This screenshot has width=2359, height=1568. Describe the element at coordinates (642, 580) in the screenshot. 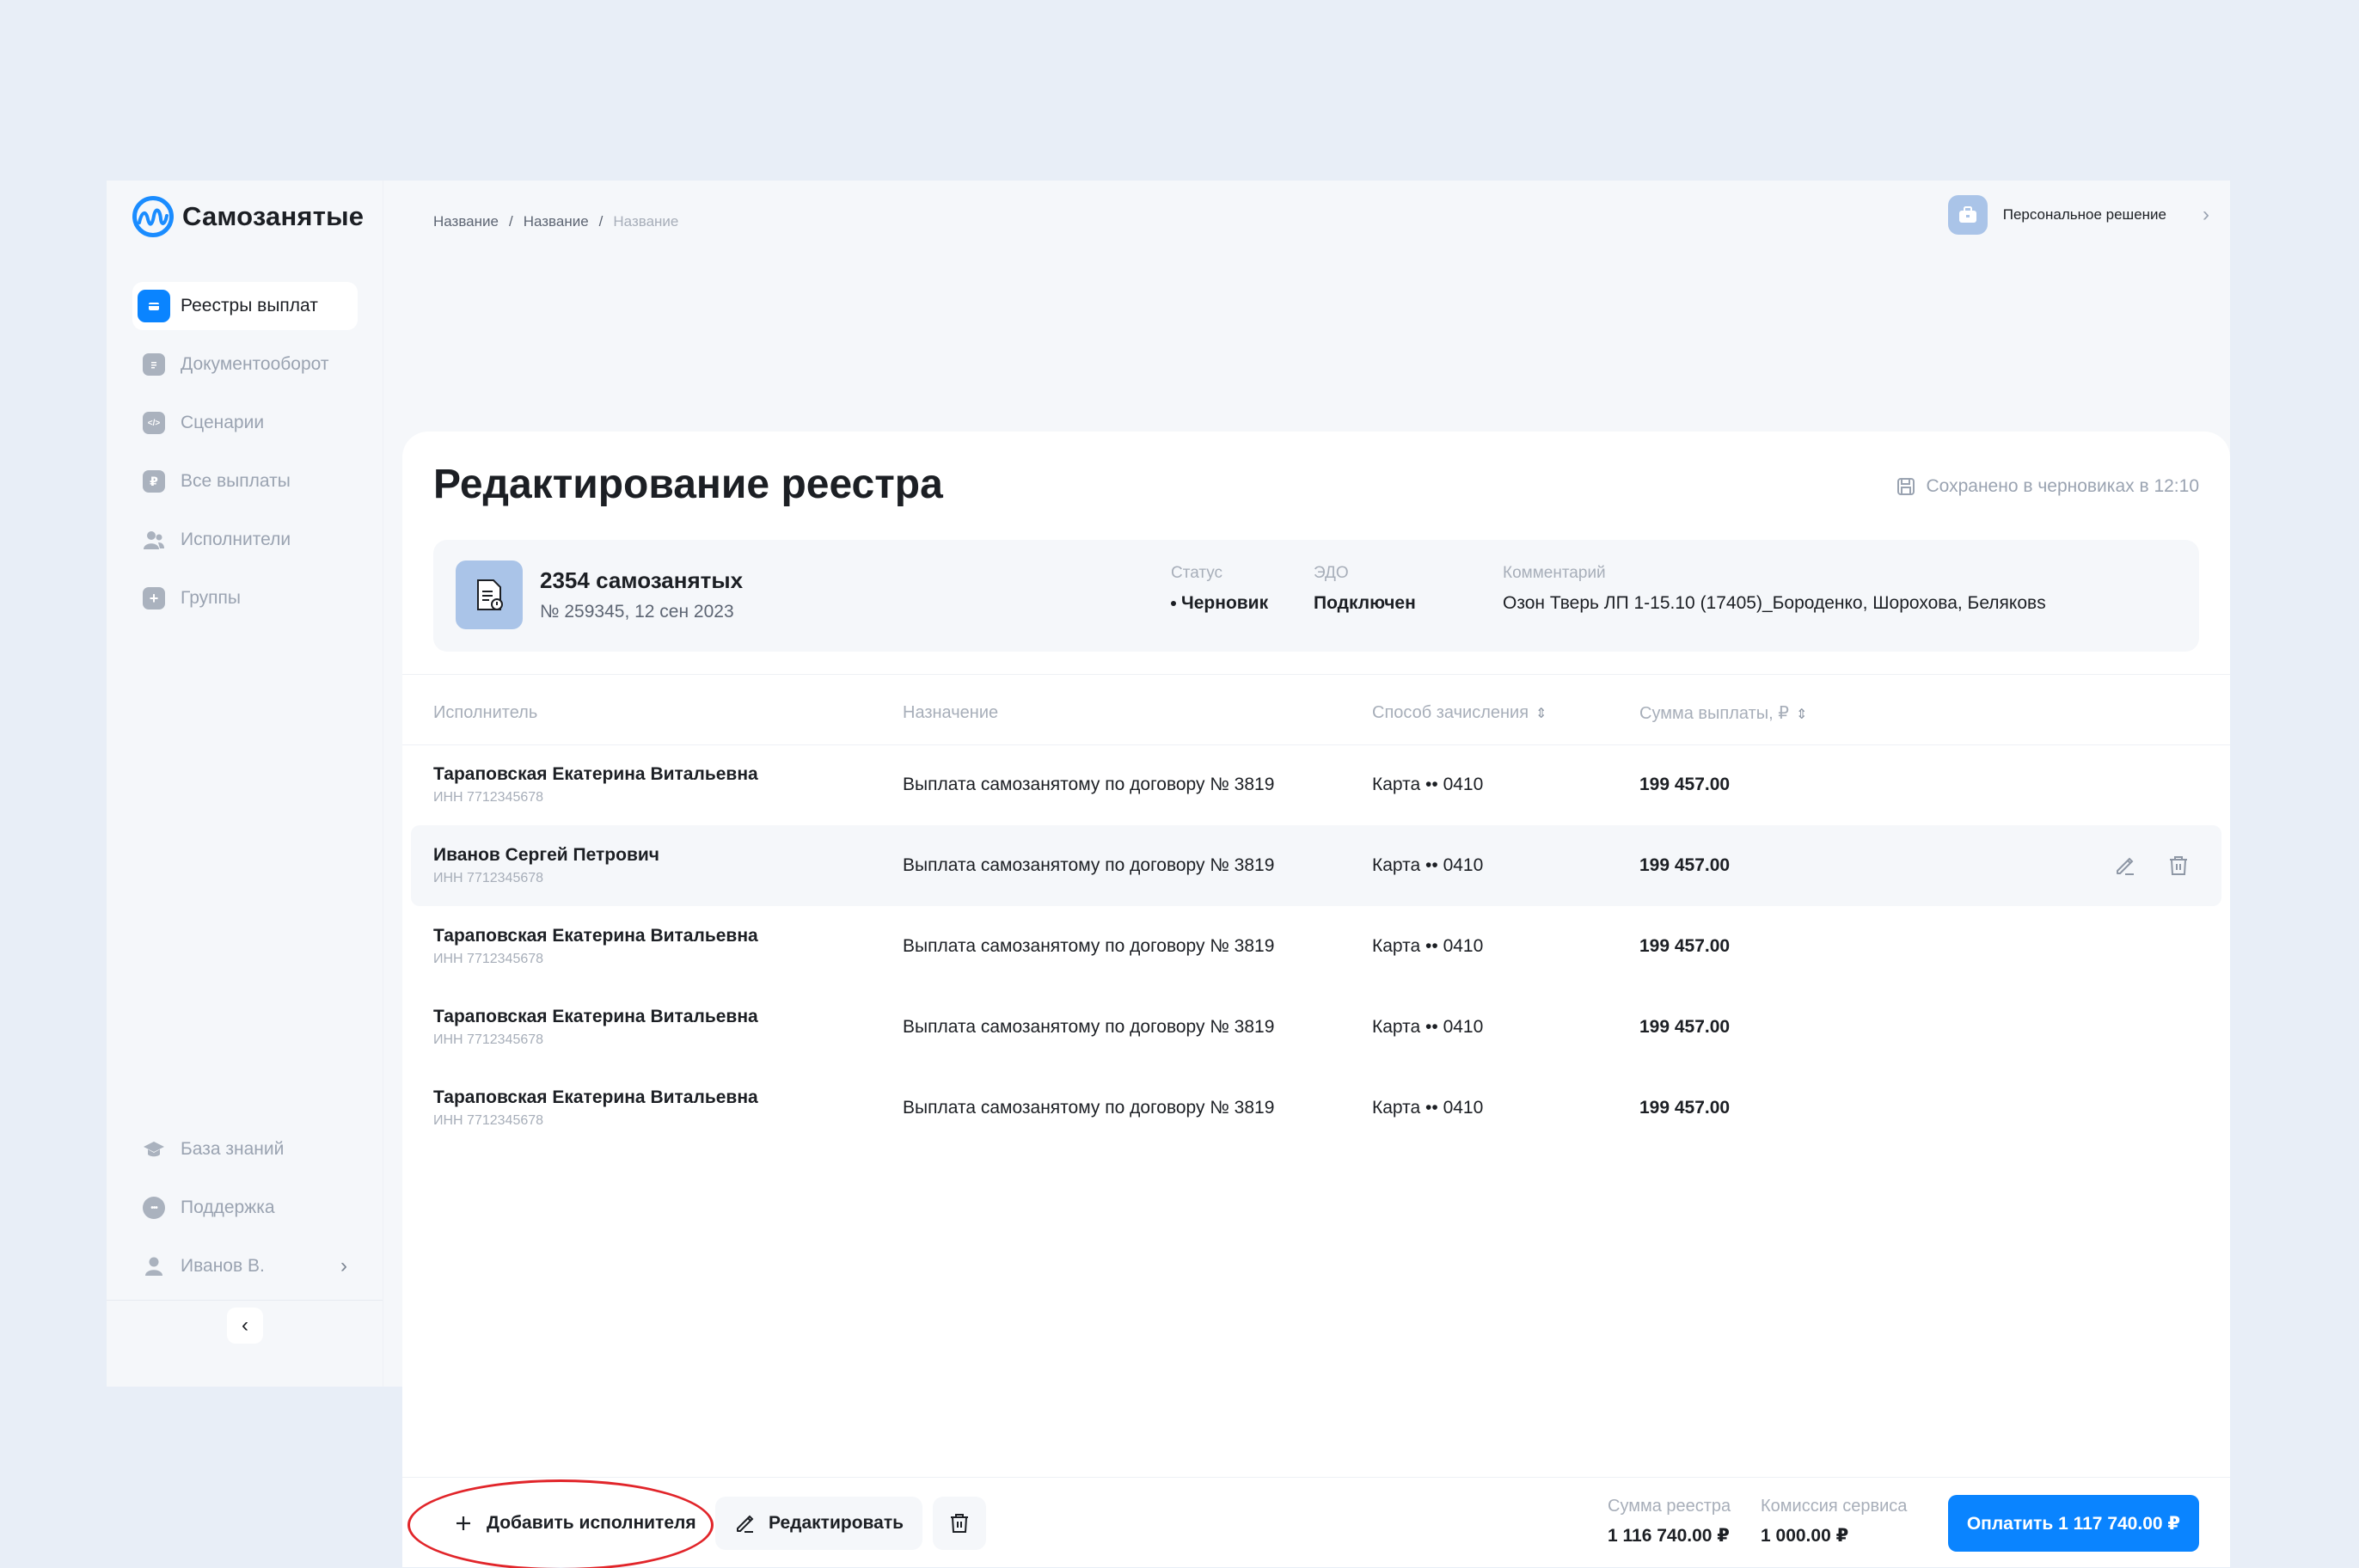

I see `registry-title: 2354 самозанятых` at that location.